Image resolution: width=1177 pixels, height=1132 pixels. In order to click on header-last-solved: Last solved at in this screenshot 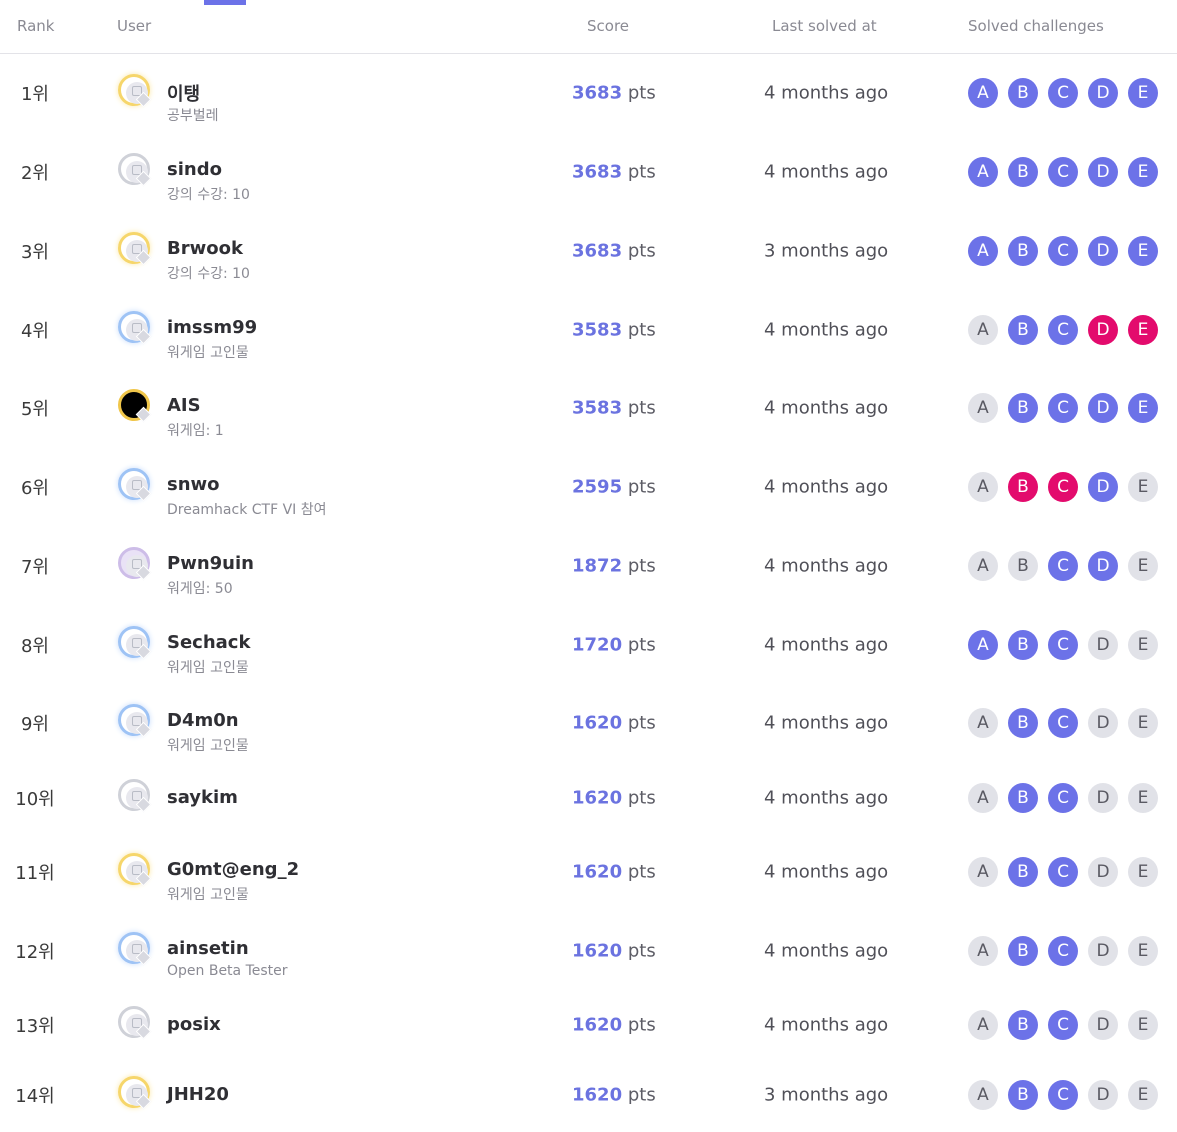, I will do `click(824, 26)`.